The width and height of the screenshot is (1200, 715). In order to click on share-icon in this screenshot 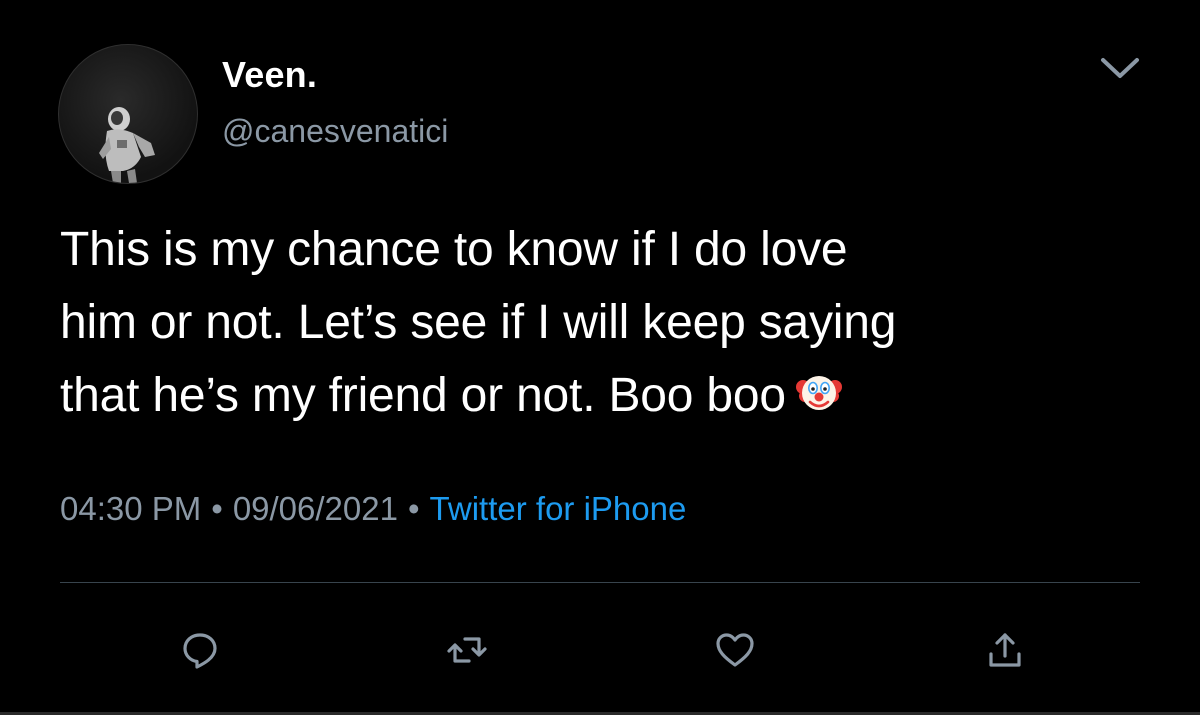, I will do `click(1005, 650)`.